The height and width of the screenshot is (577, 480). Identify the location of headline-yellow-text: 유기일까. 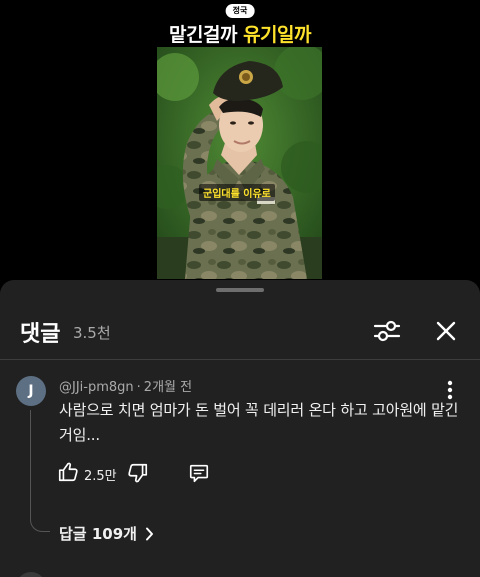
(277, 35).